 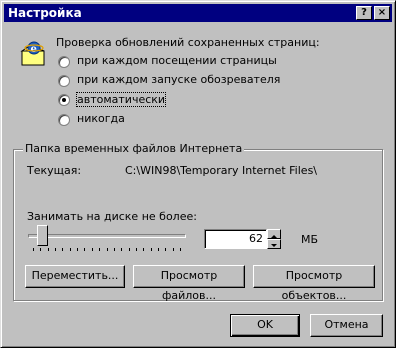 I want to click on mb-unit-label: МБ, so click(x=310, y=239).